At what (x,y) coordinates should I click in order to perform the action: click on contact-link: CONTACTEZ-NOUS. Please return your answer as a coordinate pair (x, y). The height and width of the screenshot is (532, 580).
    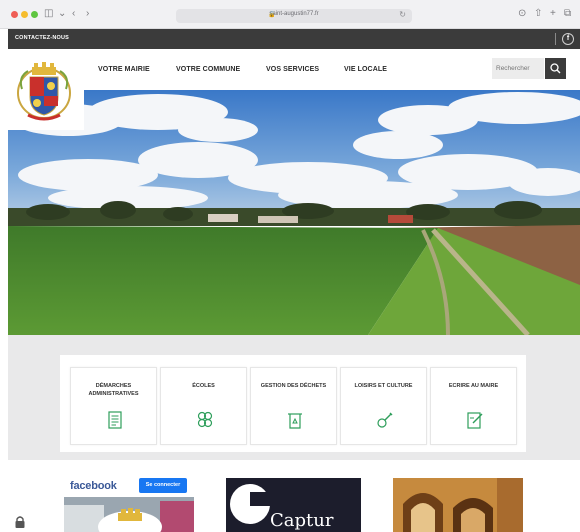
    Looking at the image, I should click on (42, 38).